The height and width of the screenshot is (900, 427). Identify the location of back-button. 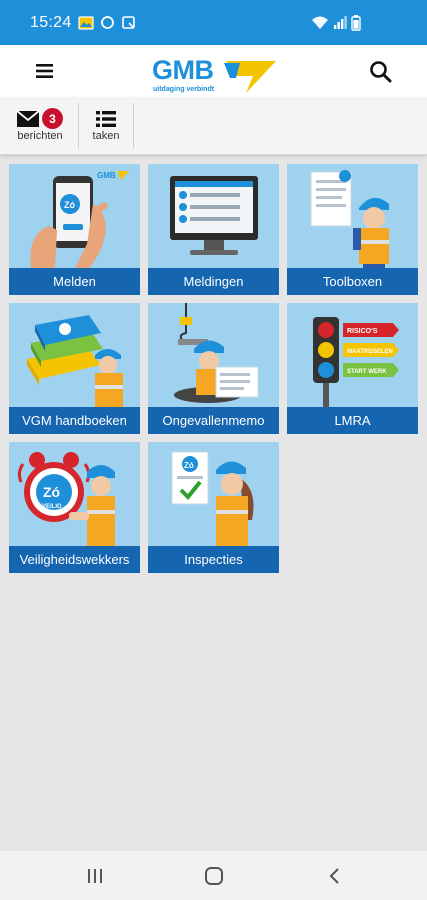
(334, 875).